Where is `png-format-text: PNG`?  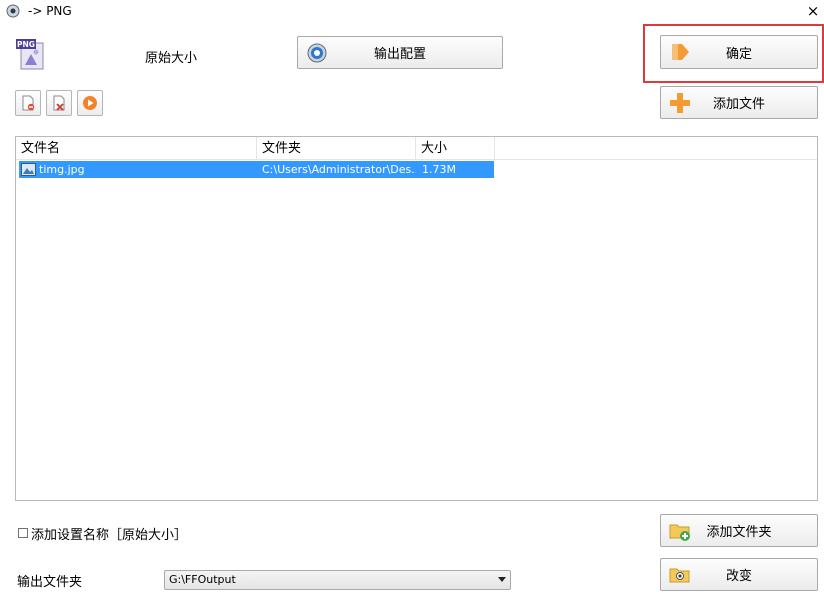
png-format-text: PNG is located at coordinates (26, 44).